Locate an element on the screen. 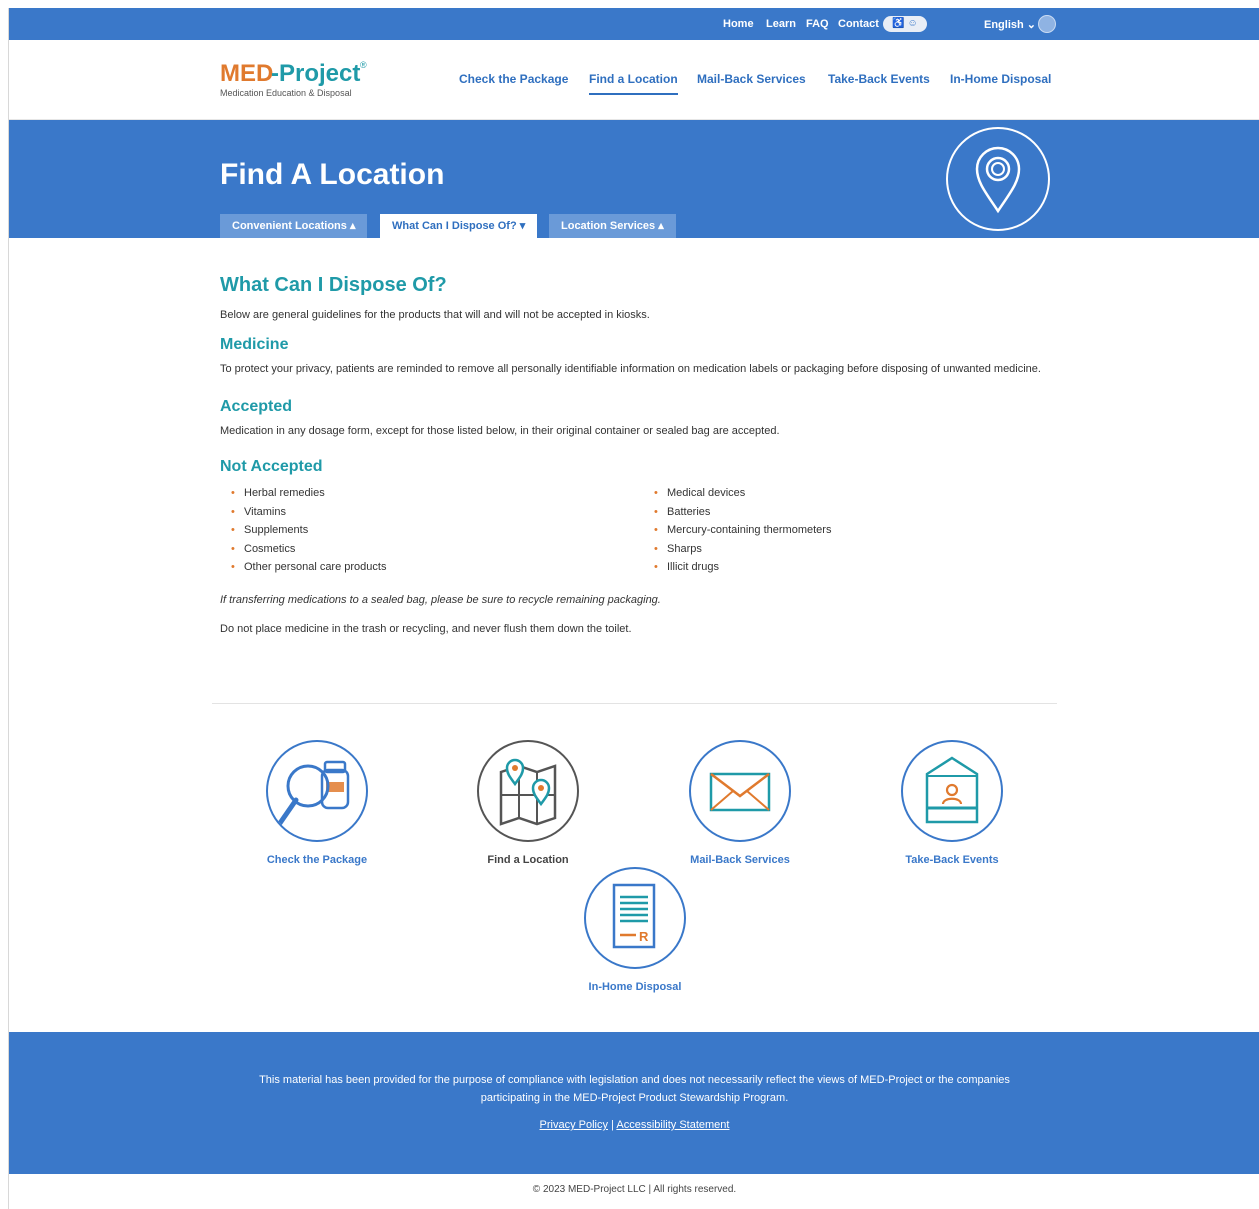  card-in-home-disposal: R In-Home Disposal is located at coordinates (635, 930).